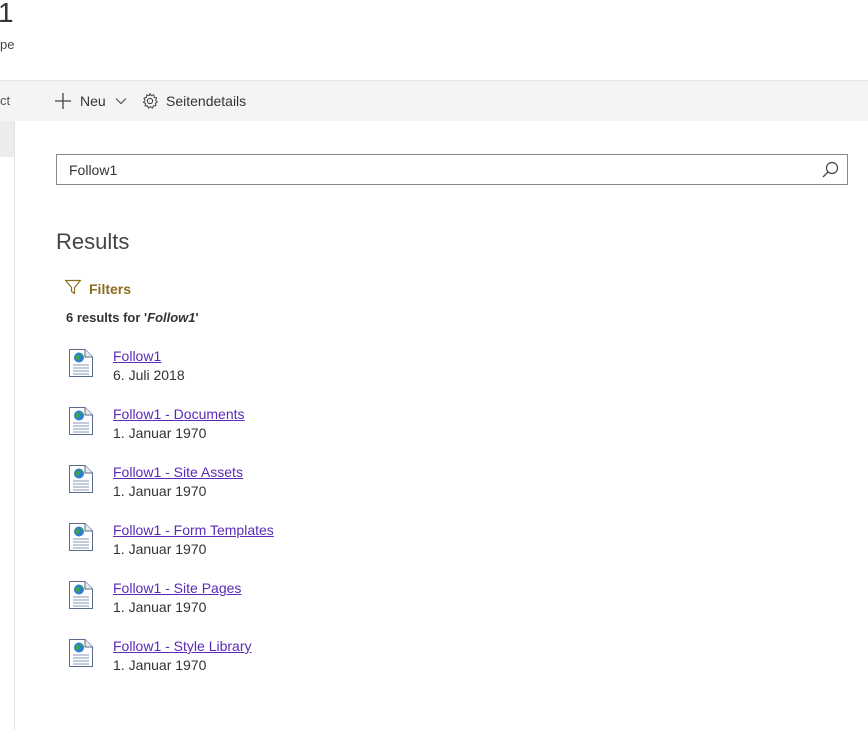 This screenshot has width=868, height=730. Describe the element at coordinates (830, 172) in the screenshot. I see `search-icon` at that location.